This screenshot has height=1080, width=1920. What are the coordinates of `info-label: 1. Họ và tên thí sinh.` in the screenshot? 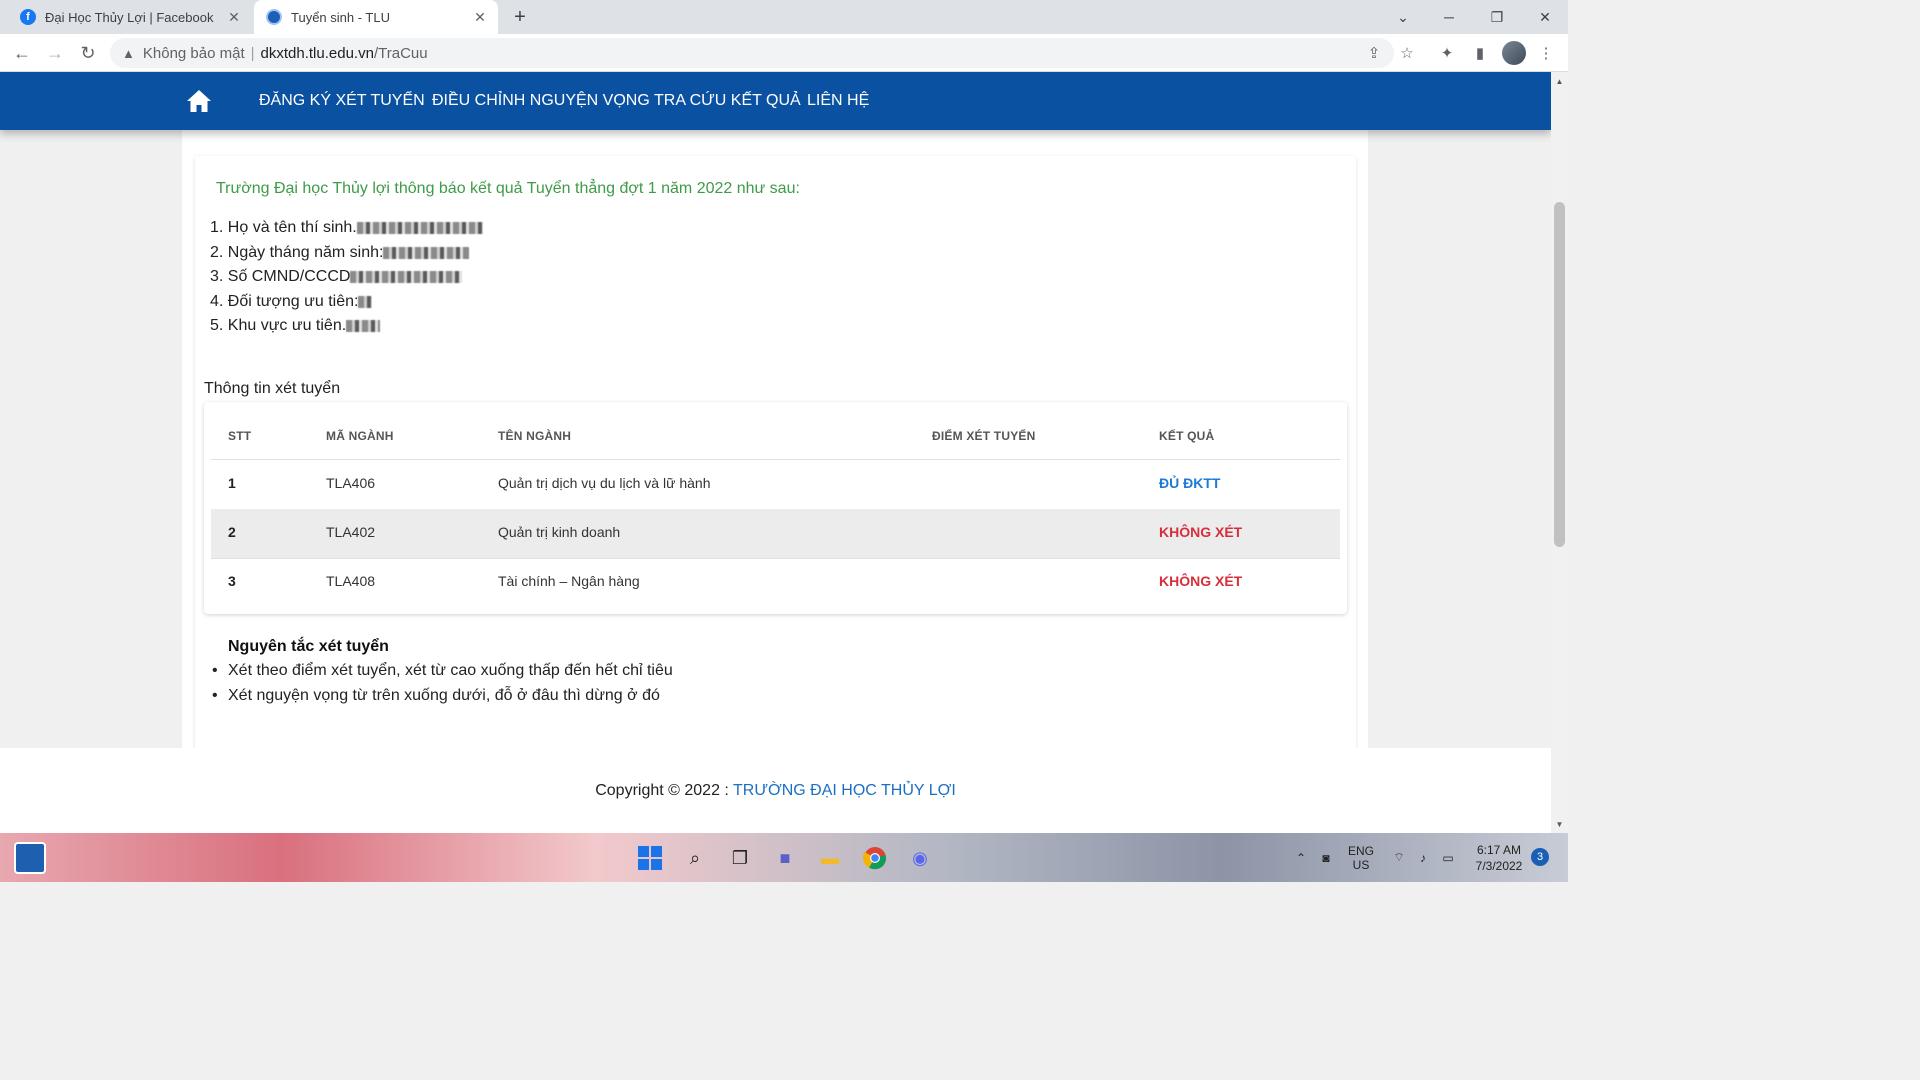 It's located at (283, 227).